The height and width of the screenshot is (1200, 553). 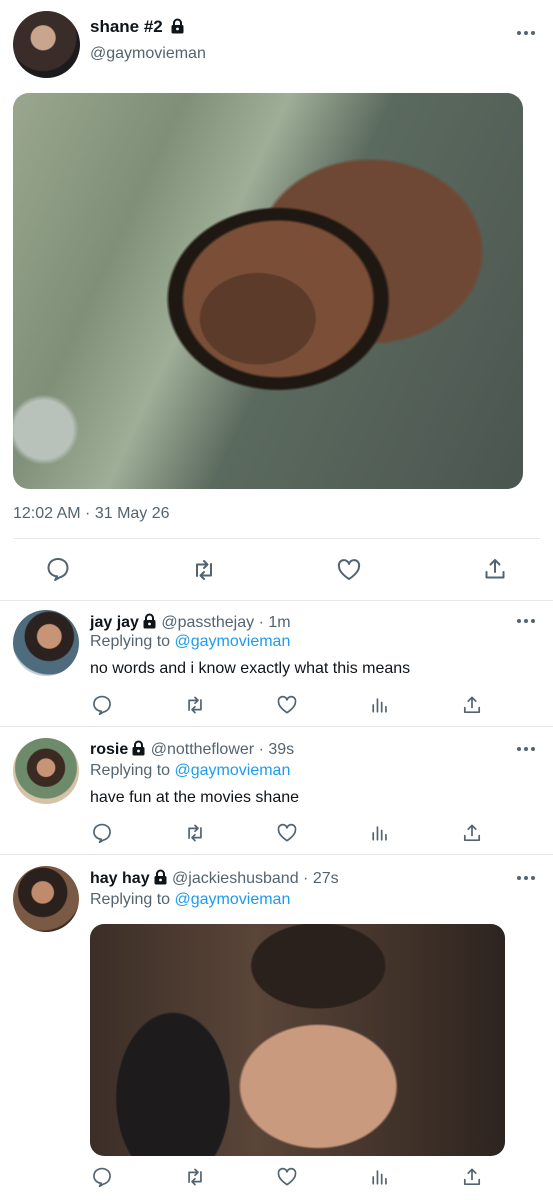 What do you see at coordinates (235, 878) in the screenshot?
I see `handle: @jackieshusband` at bounding box center [235, 878].